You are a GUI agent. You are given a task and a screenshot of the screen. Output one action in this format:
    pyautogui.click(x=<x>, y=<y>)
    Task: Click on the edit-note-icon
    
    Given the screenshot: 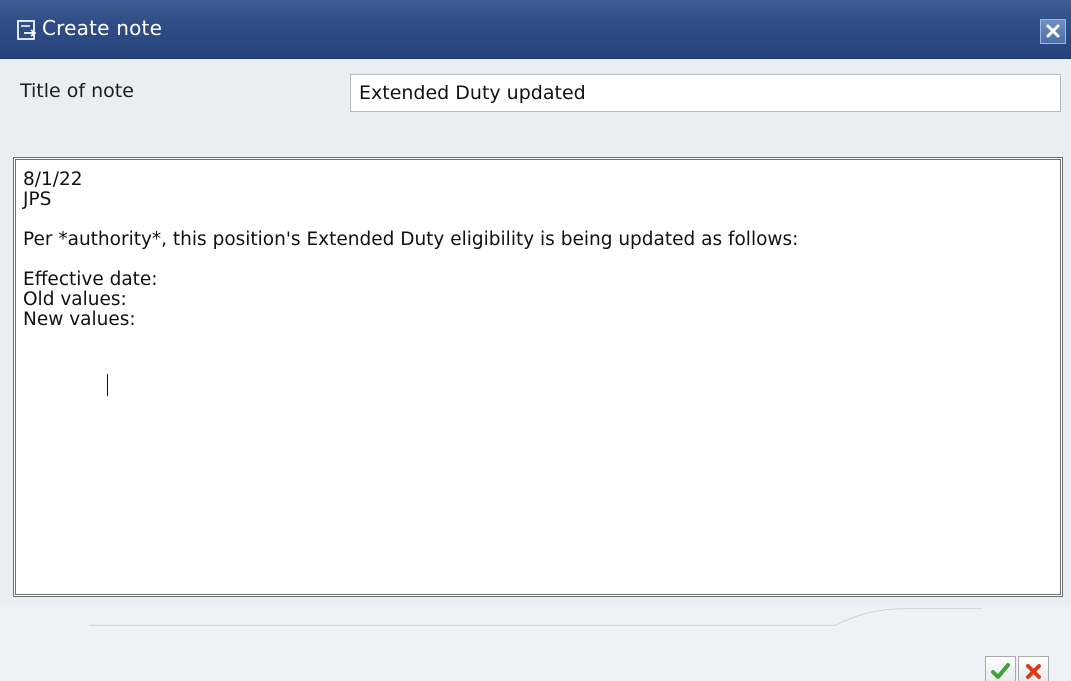 What is the action you would take?
    pyautogui.click(x=28, y=30)
    